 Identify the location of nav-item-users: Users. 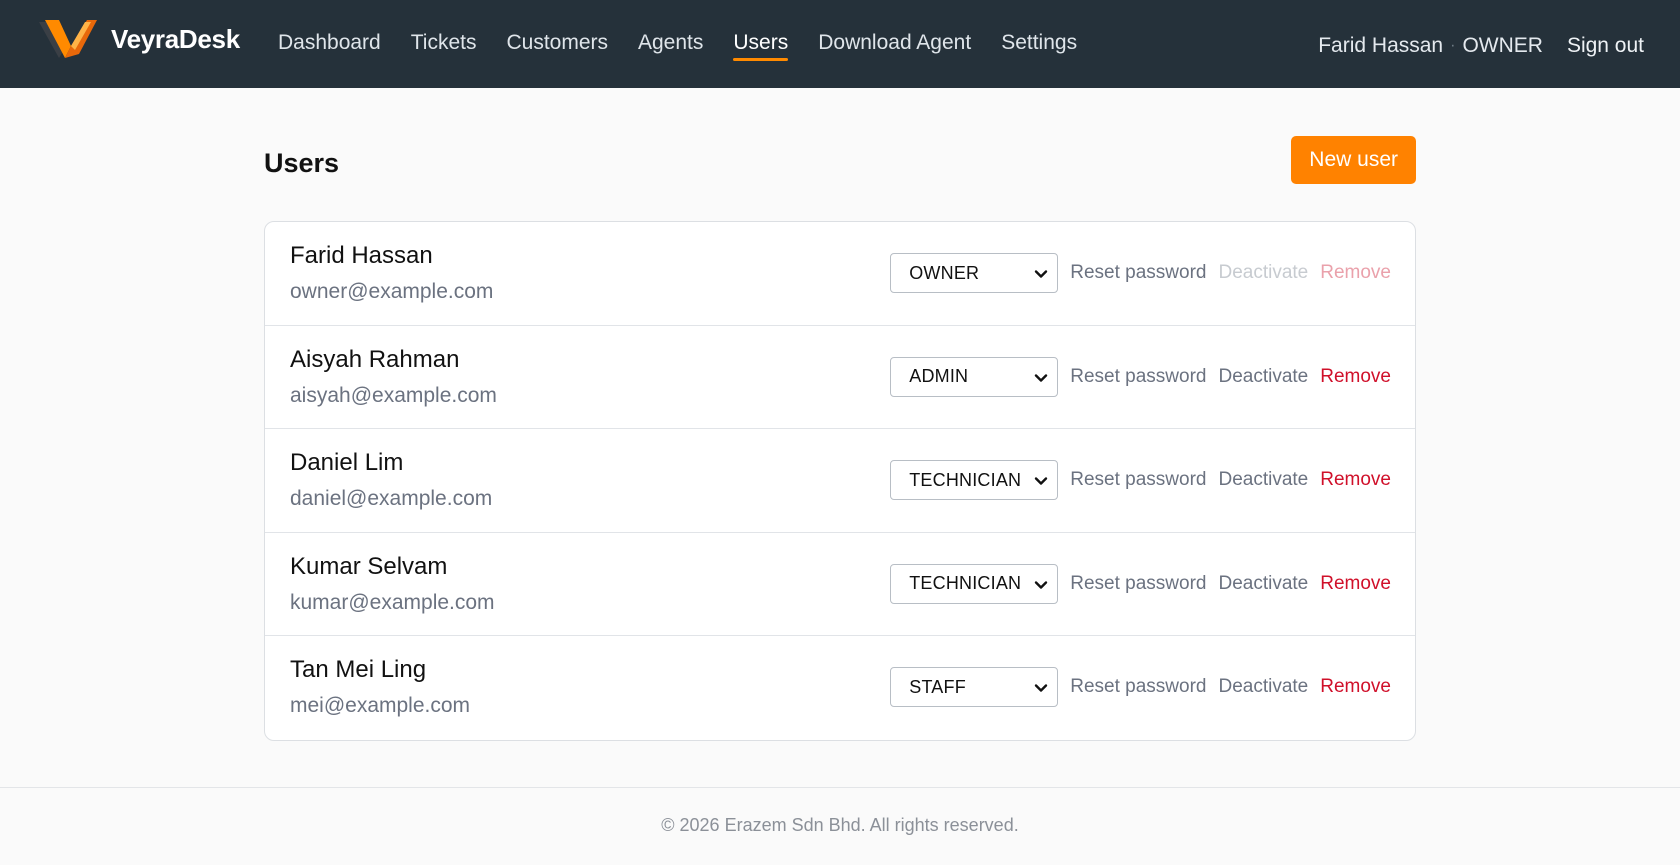
(760, 44).